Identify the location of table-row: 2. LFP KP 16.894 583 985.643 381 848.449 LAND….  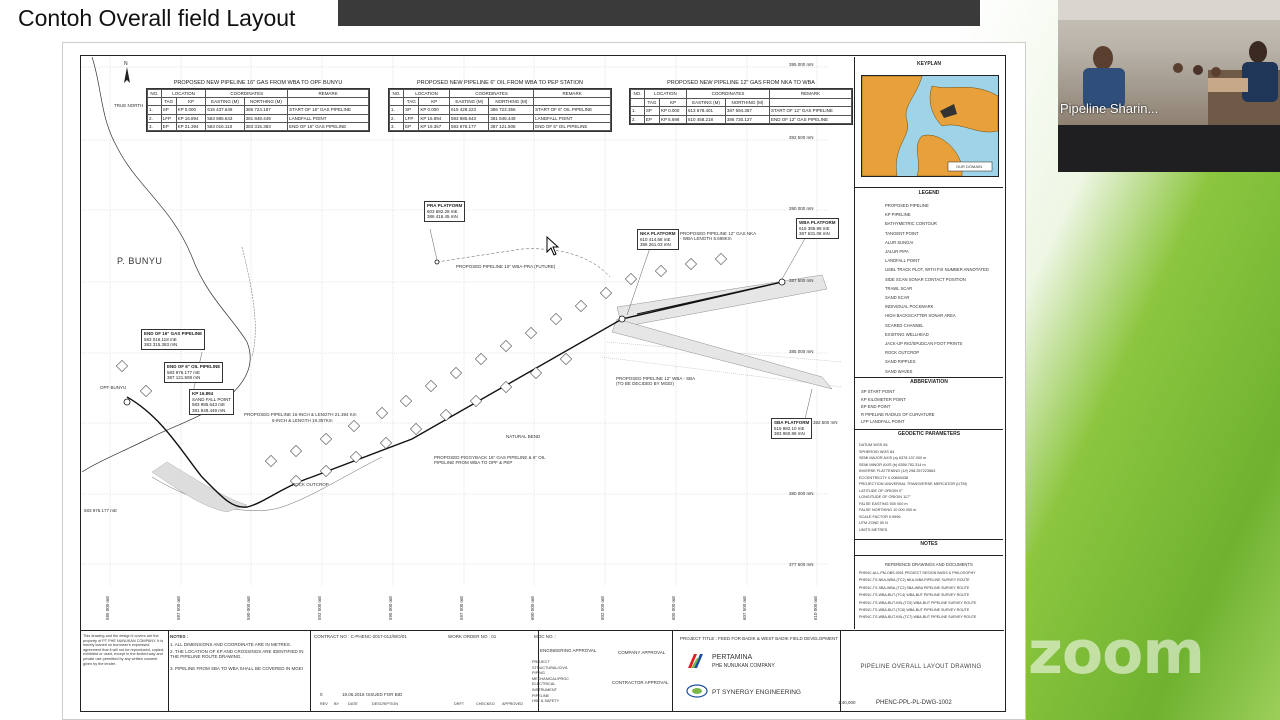
(499, 118).